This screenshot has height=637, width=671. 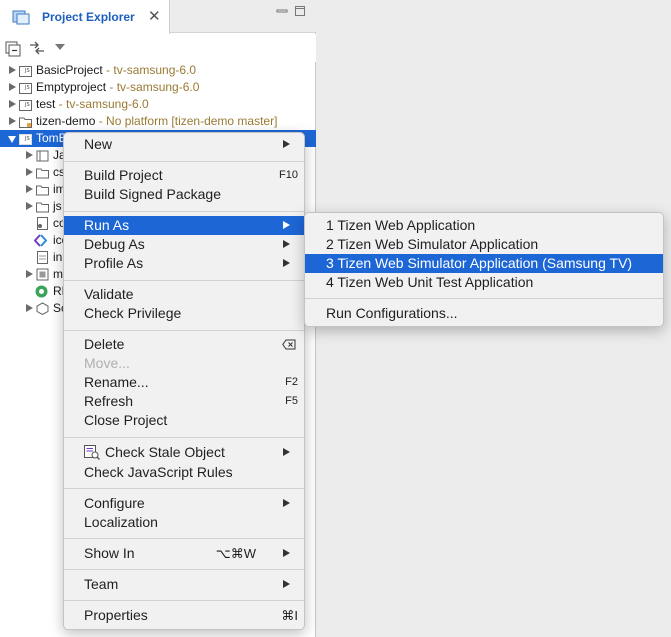 What do you see at coordinates (235, 553) in the screenshot?
I see `menu-shortcut: ⌥⌘W` at bounding box center [235, 553].